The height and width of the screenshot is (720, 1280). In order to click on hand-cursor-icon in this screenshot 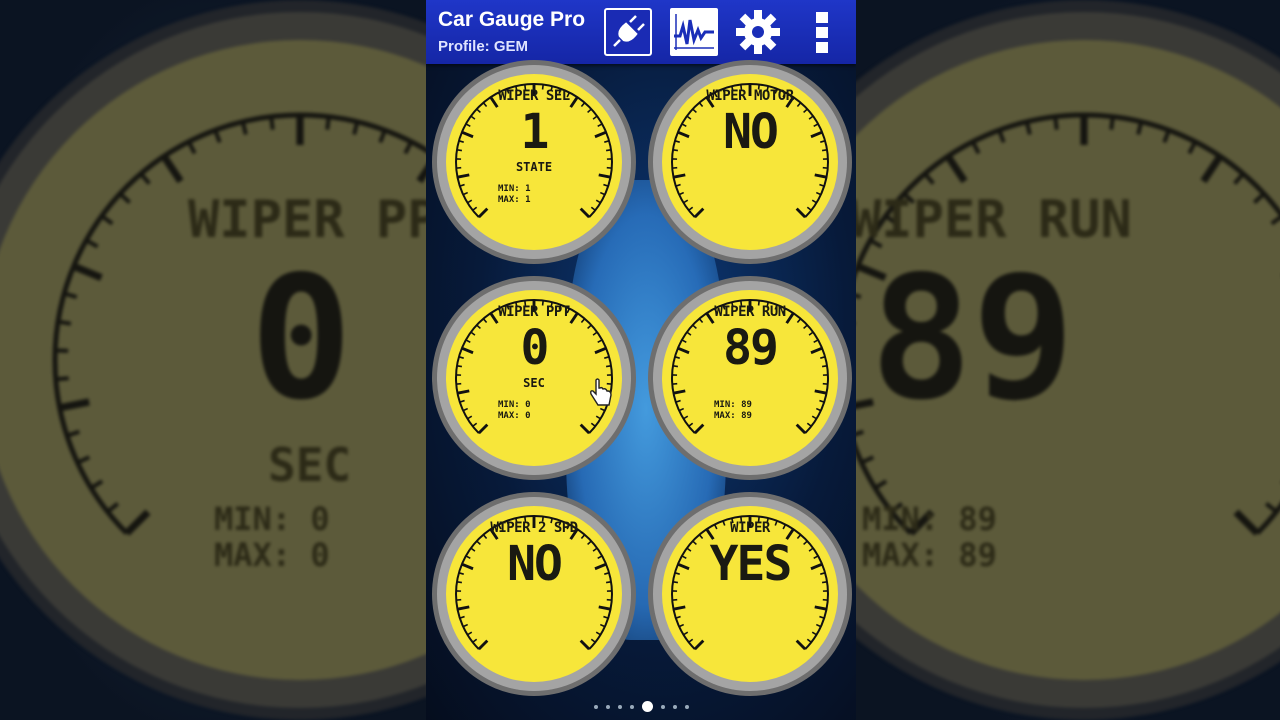, I will do `click(601, 392)`.